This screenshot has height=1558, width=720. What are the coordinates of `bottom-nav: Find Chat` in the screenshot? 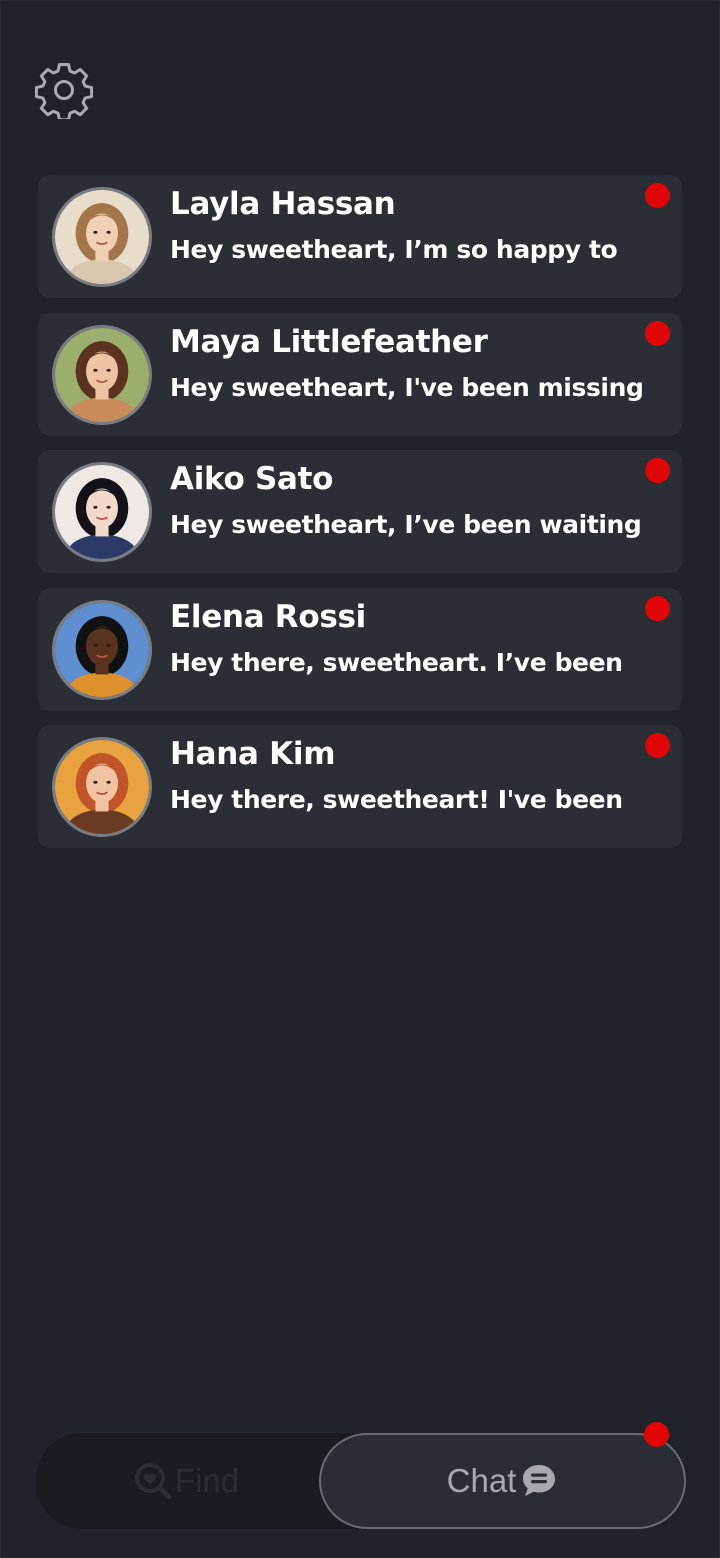 It's located at (361, 1481).